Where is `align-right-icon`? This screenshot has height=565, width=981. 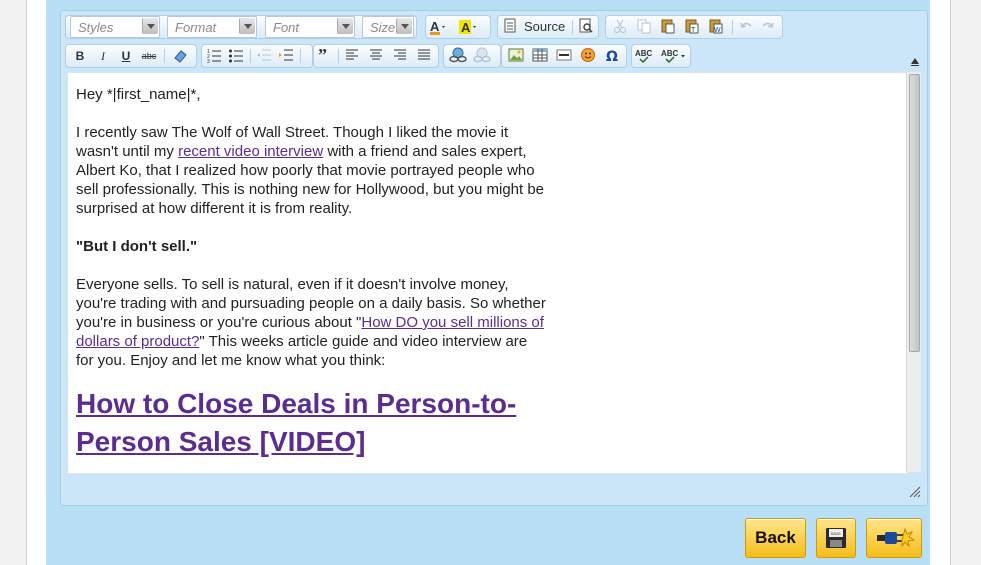
align-right-icon is located at coordinates (400, 54).